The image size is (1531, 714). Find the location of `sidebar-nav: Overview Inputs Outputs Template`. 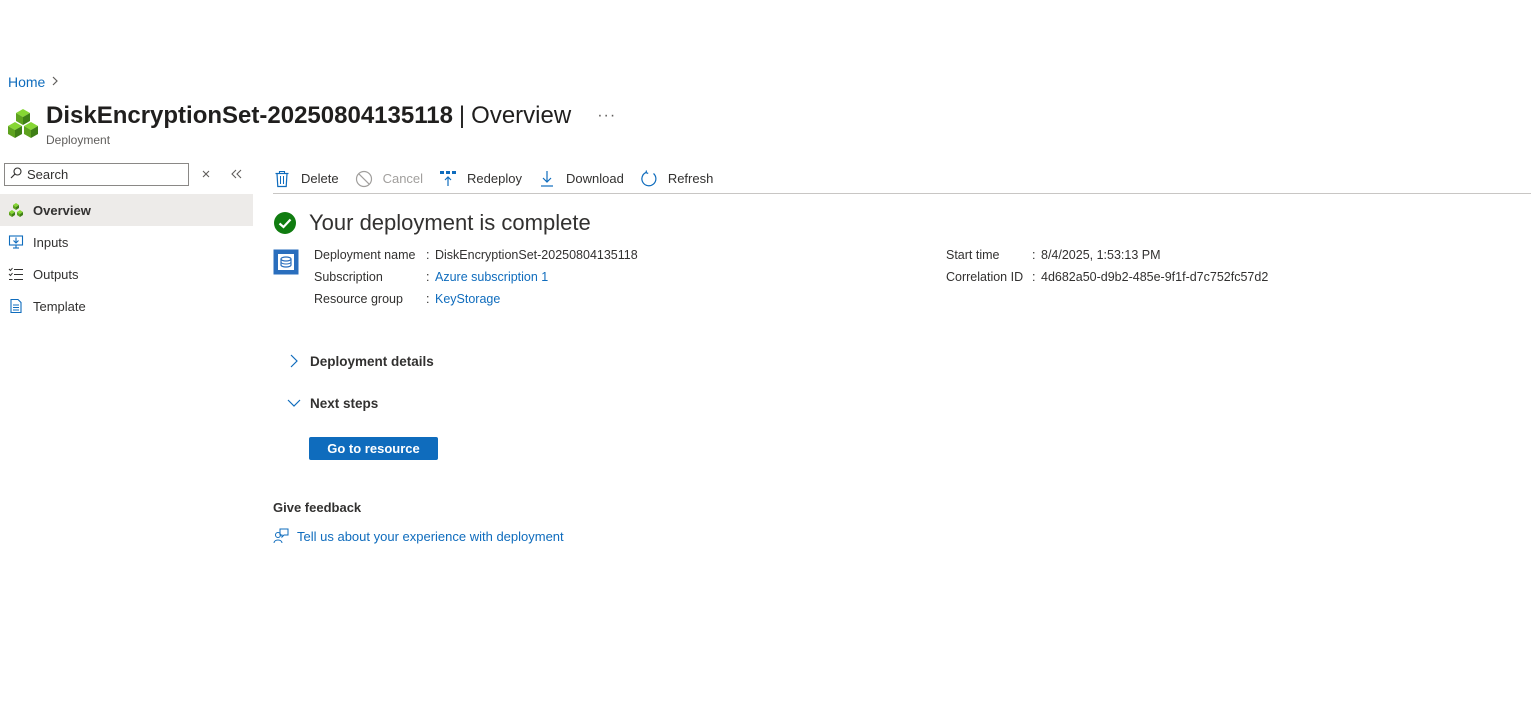

sidebar-nav: Overview Inputs Outputs Template is located at coordinates (126, 258).